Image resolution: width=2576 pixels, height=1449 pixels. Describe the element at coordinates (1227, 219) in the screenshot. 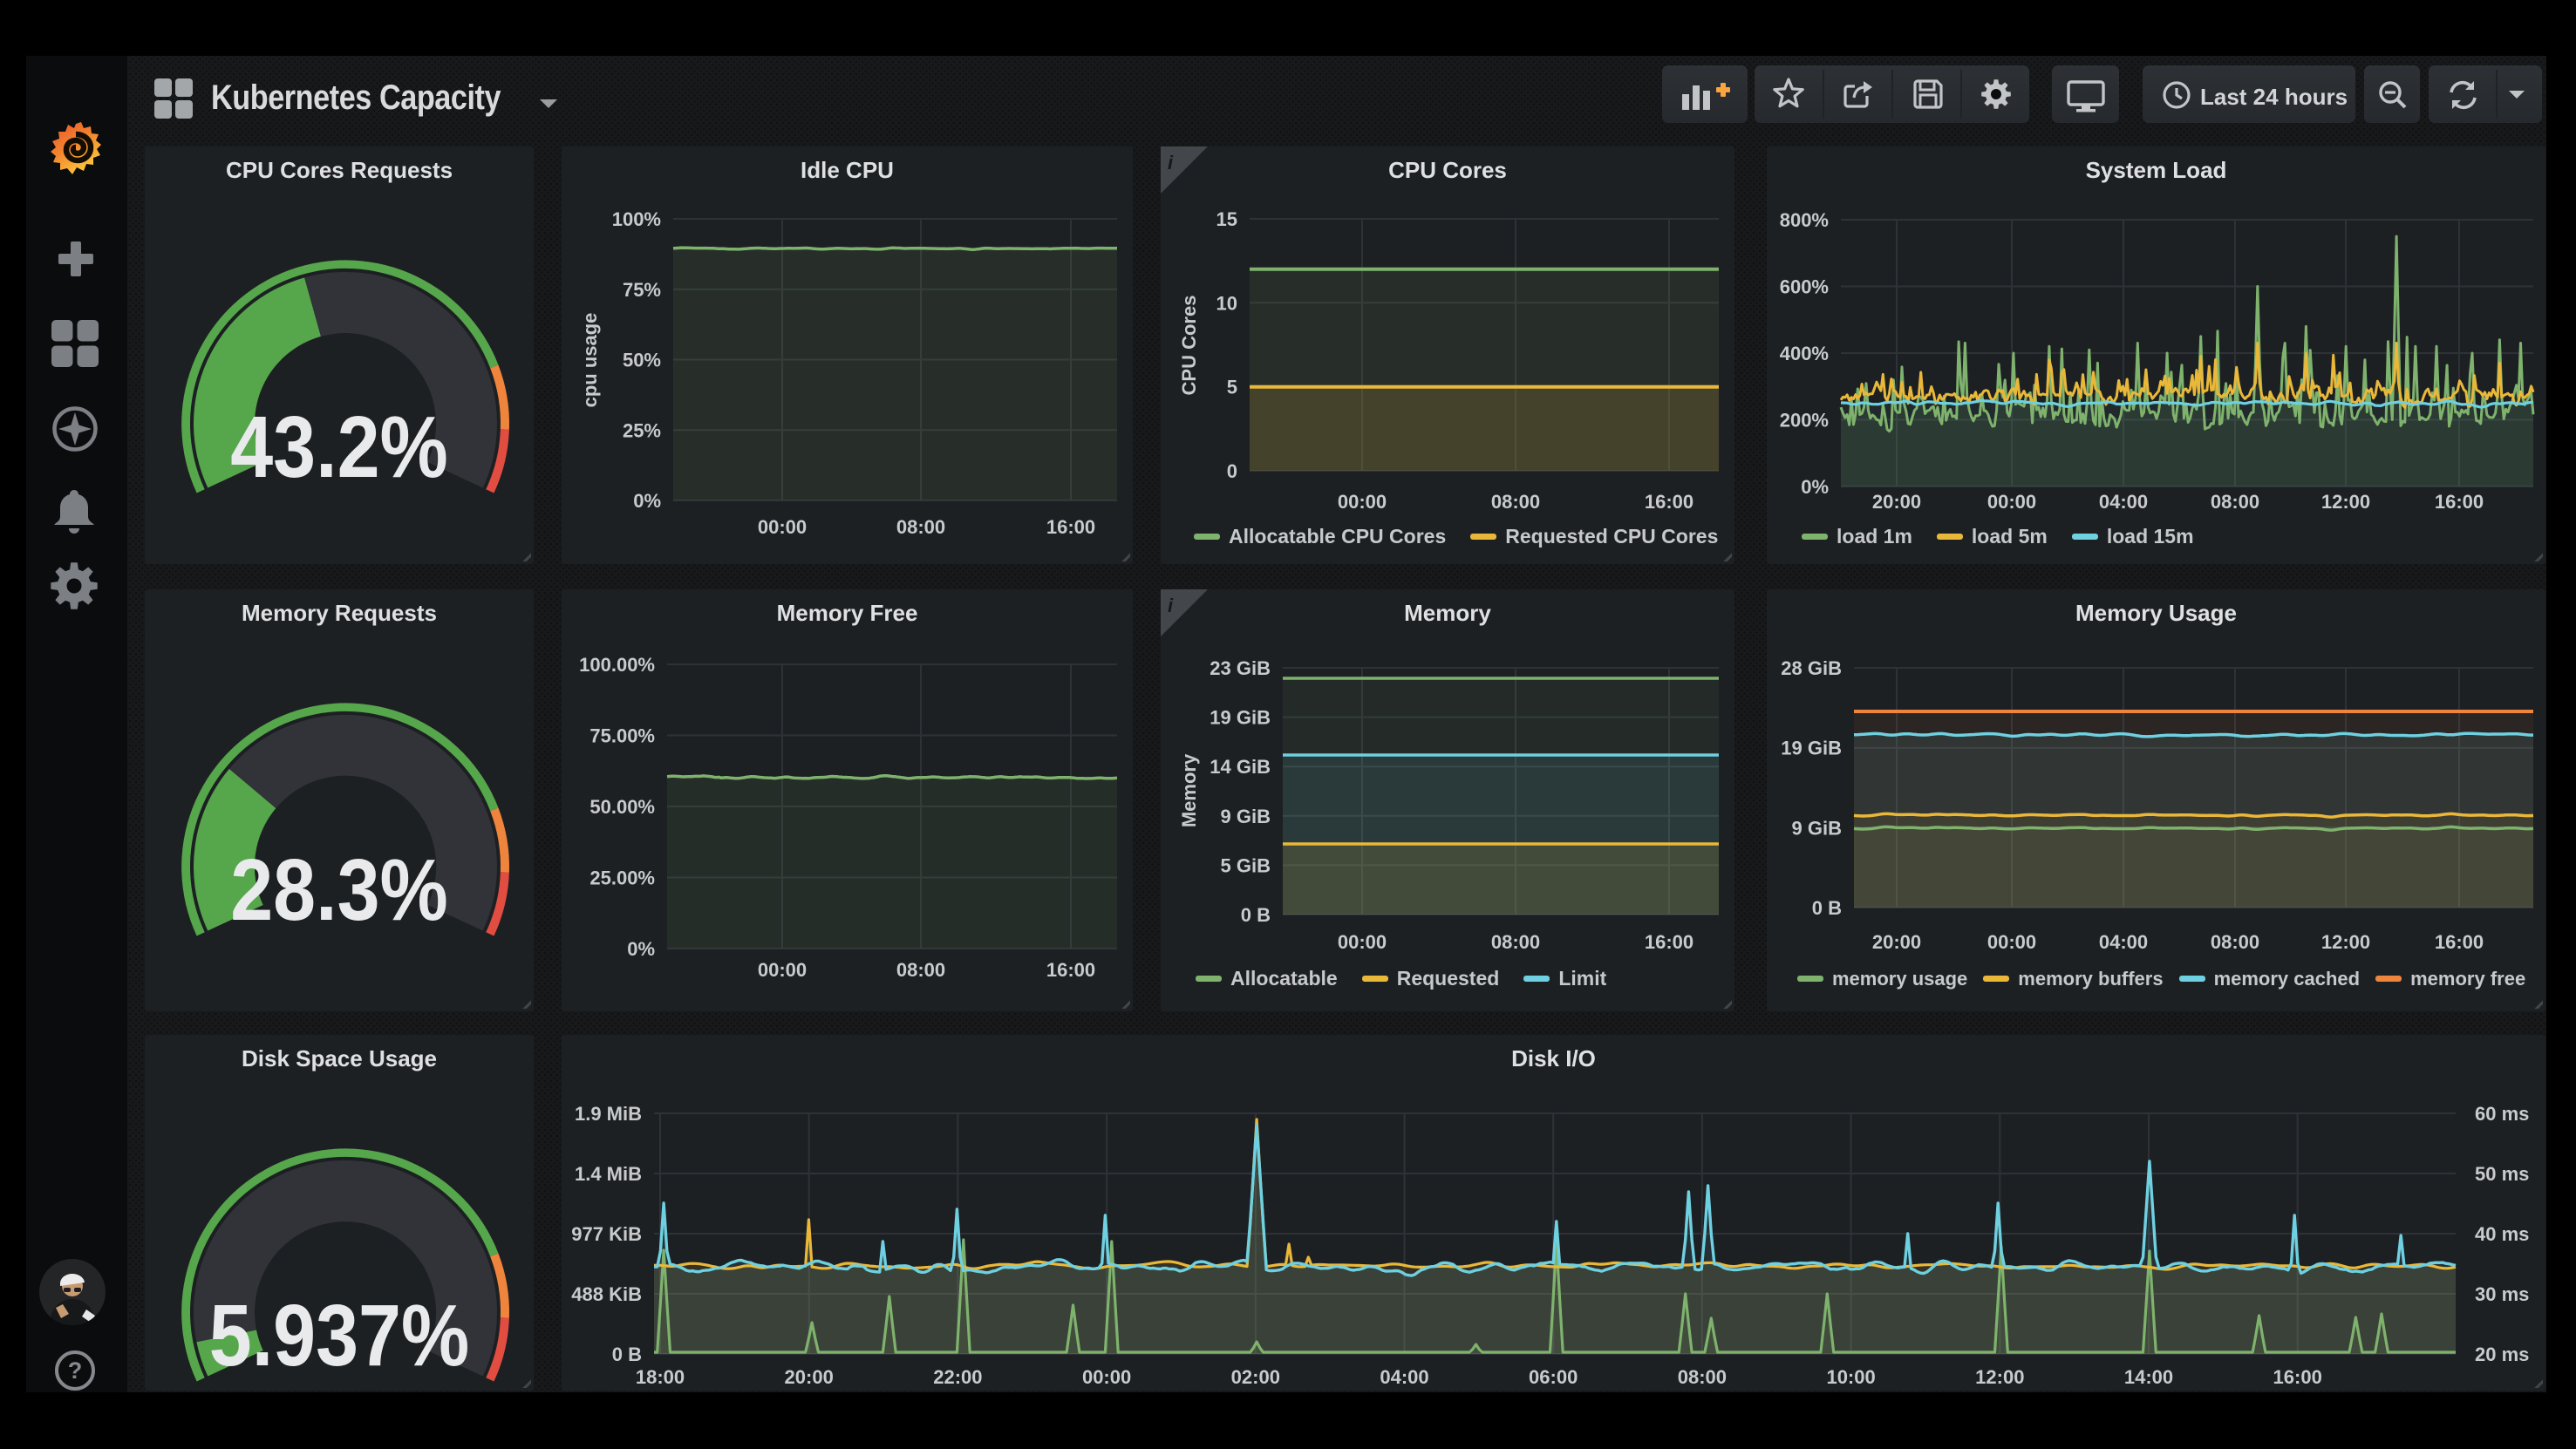

I see `svg-text: 15` at that location.